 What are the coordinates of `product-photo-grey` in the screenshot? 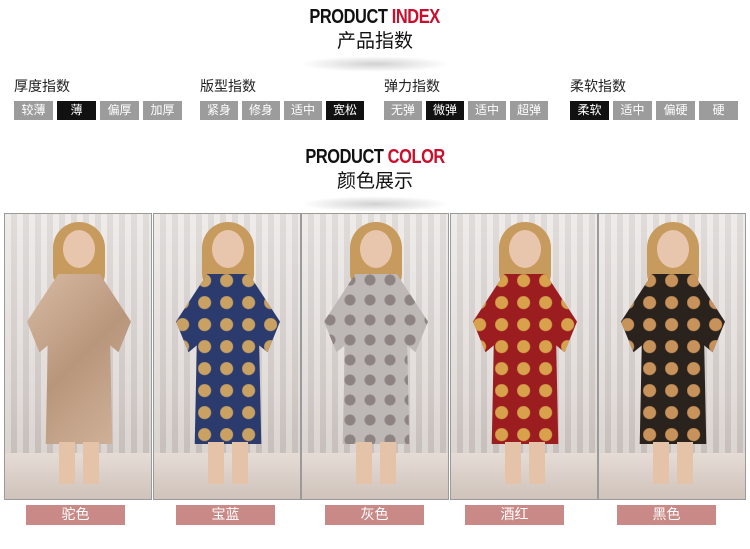 It's located at (375, 356).